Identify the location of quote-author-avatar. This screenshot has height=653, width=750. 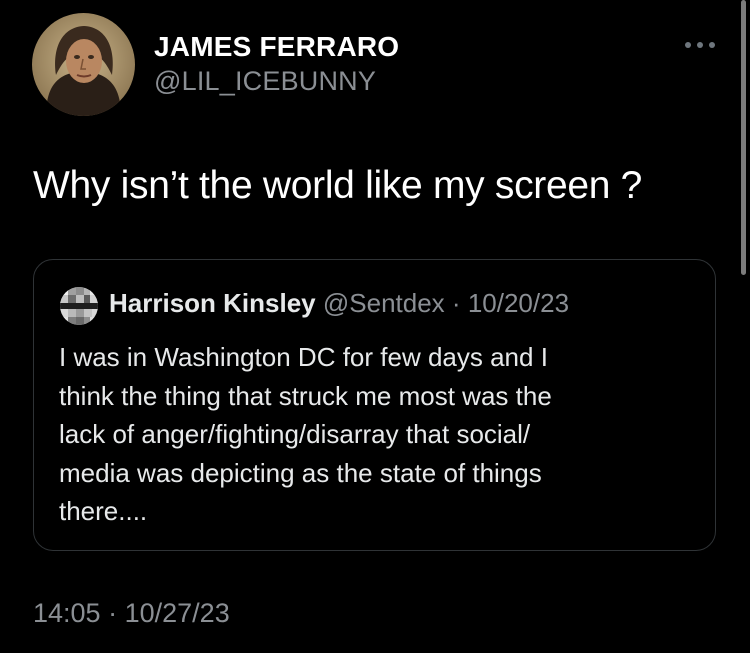
(79, 306).